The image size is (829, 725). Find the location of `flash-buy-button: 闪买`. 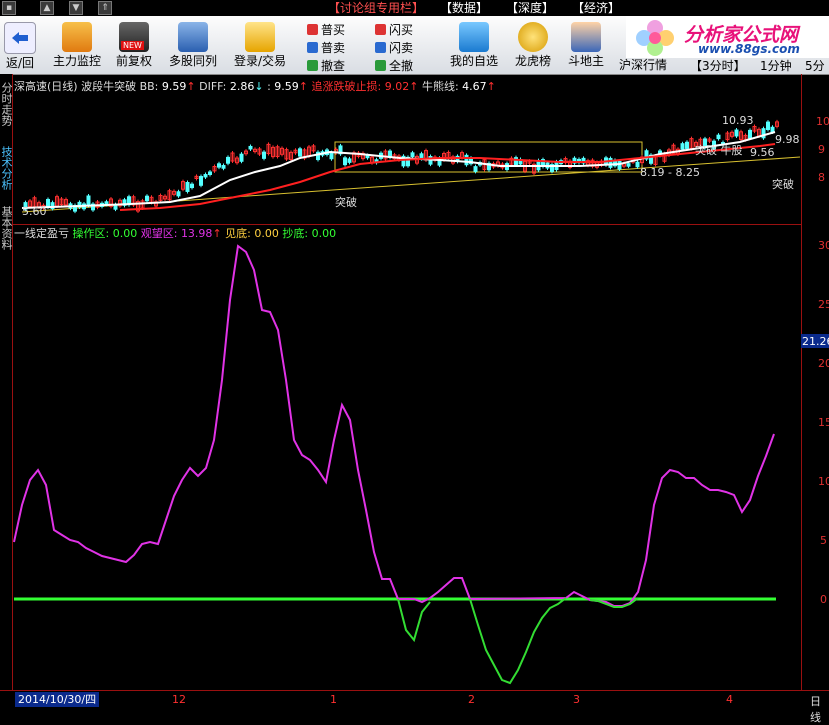

flash-buy-button: 闪买 is located at coordinates (394, 30).